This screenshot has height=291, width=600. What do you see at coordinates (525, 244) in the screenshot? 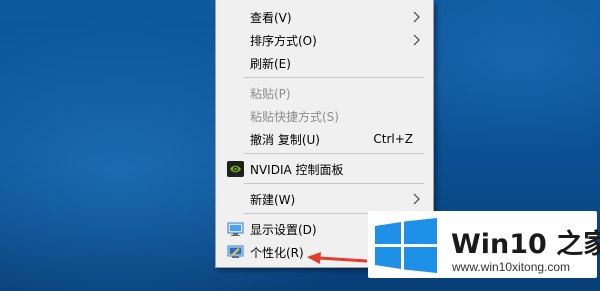
I see `watermark-title: Win10 之家` at bounding box center [525, 244].